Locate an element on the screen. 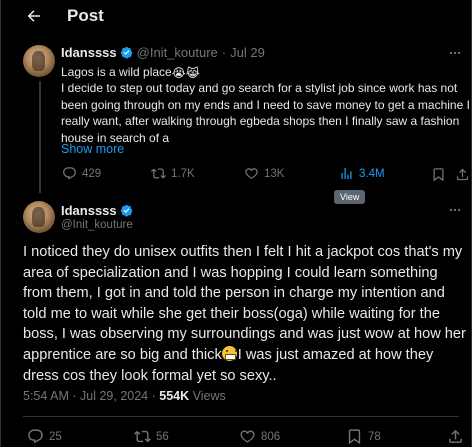  like-button: 13K is located at coordinates (264, 173).